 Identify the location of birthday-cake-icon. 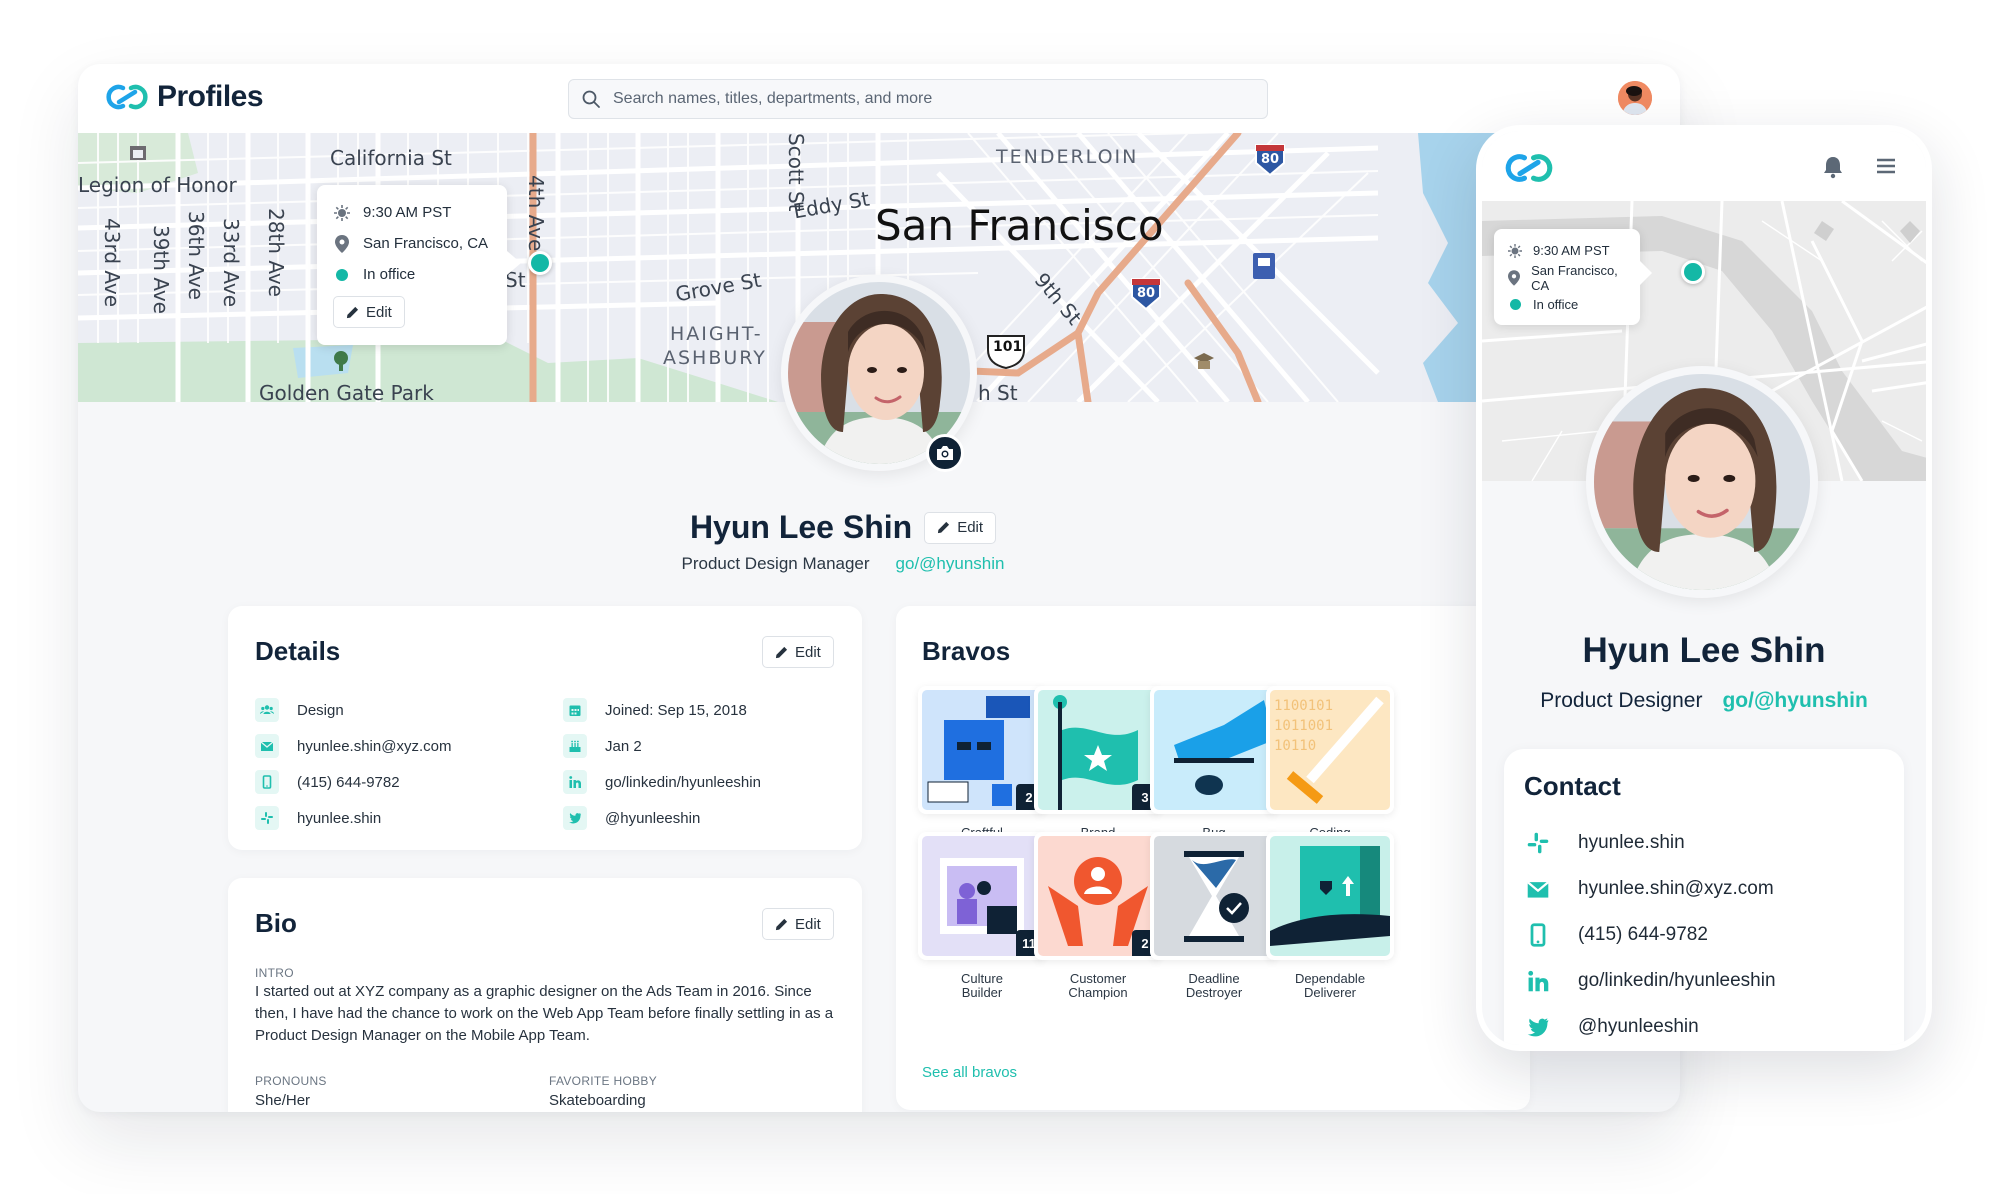
(575, 746).